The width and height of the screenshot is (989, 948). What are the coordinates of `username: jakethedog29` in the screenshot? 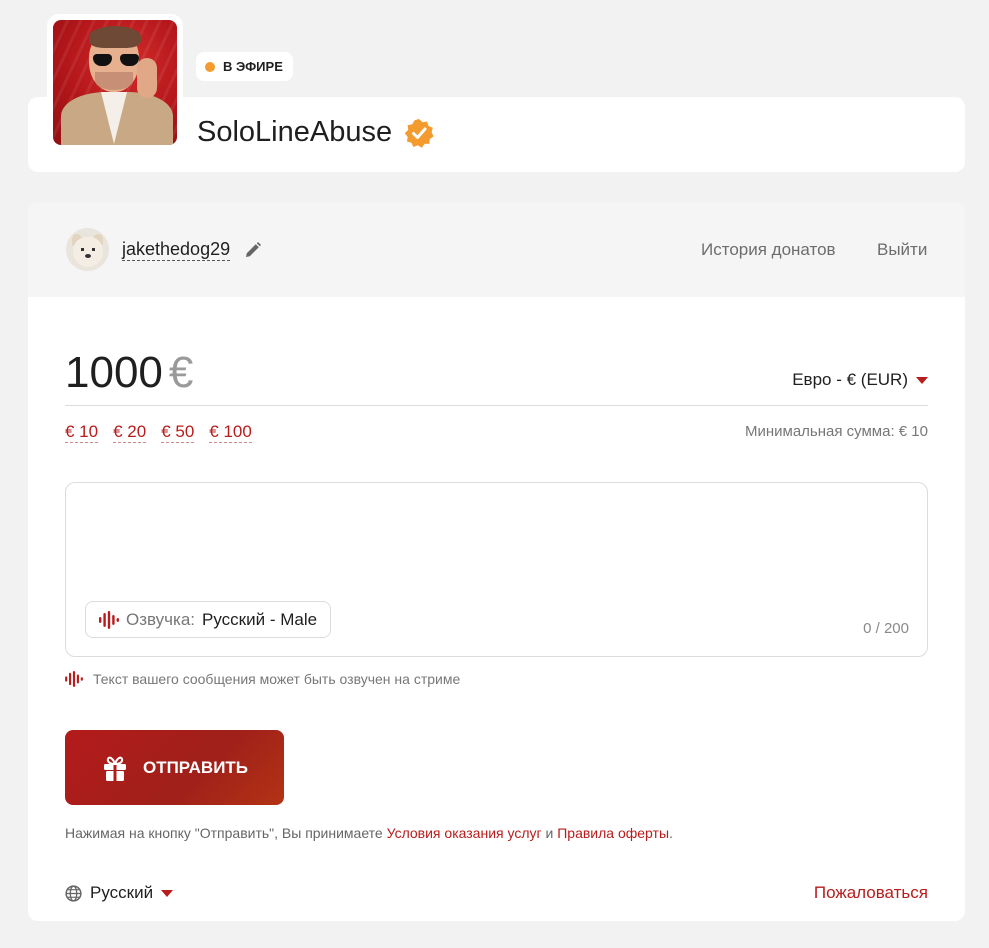 It's located at (176, 250).